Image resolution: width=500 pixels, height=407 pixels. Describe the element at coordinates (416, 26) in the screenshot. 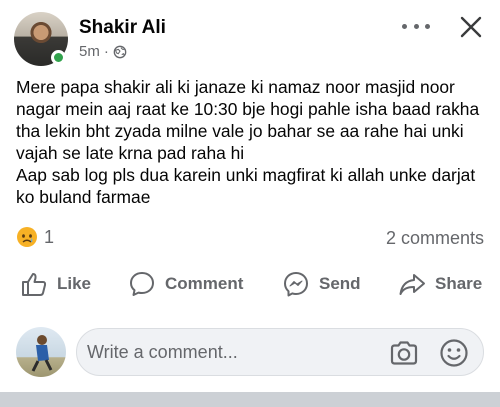

I see `more-options-icon` at that location.